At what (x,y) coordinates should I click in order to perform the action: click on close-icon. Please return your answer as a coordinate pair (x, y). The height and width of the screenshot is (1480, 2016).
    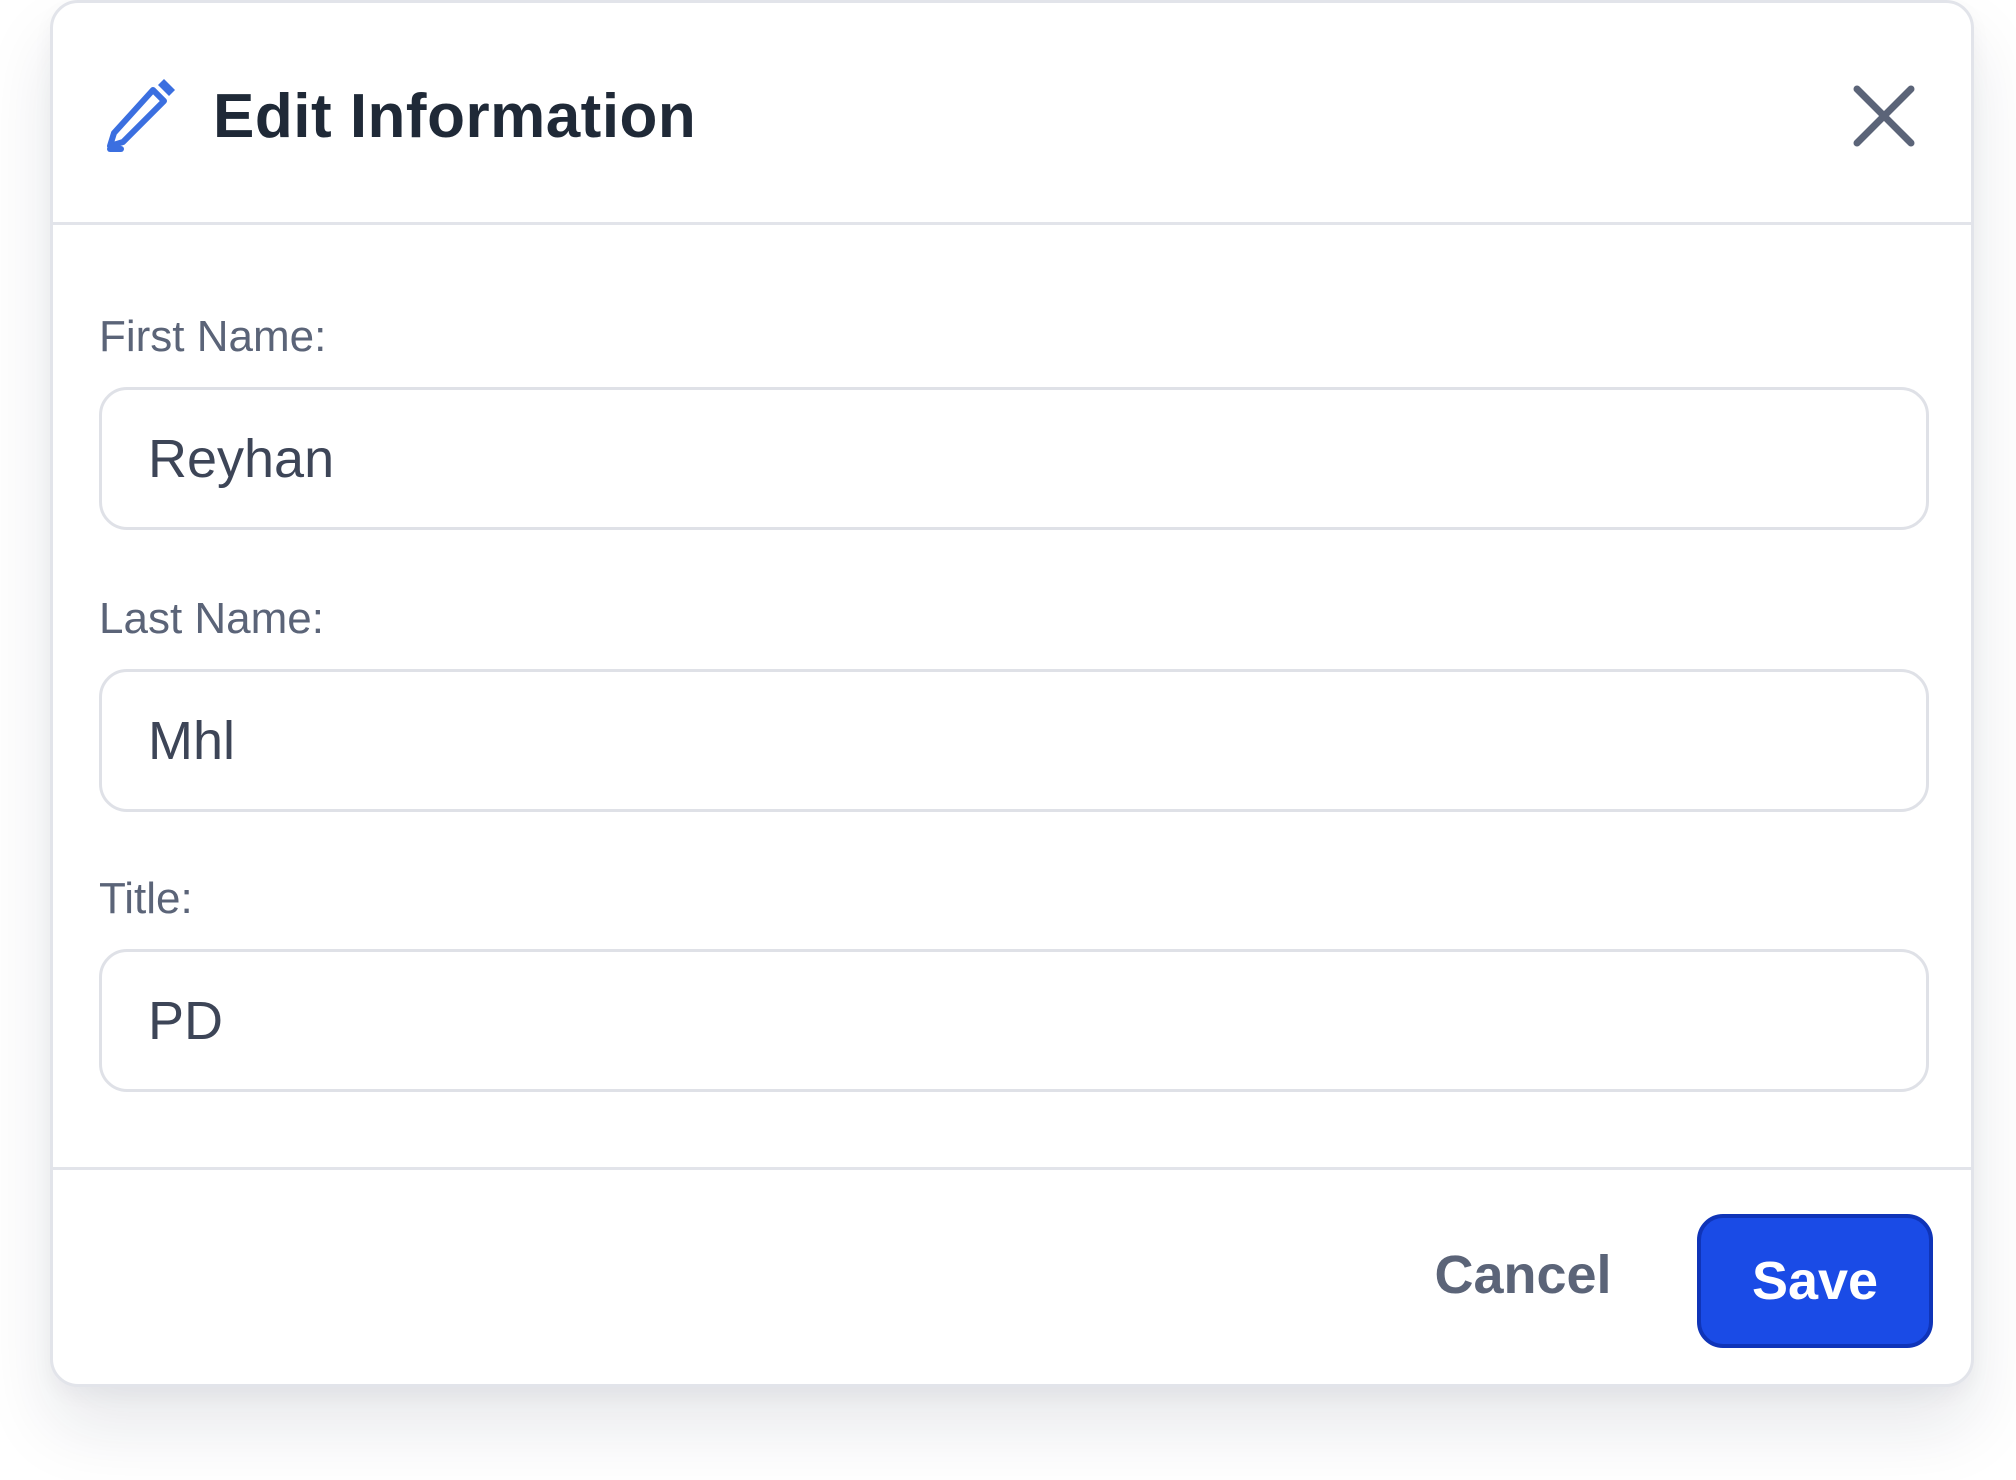
    Looking at the image, I should click on (1884, 116).